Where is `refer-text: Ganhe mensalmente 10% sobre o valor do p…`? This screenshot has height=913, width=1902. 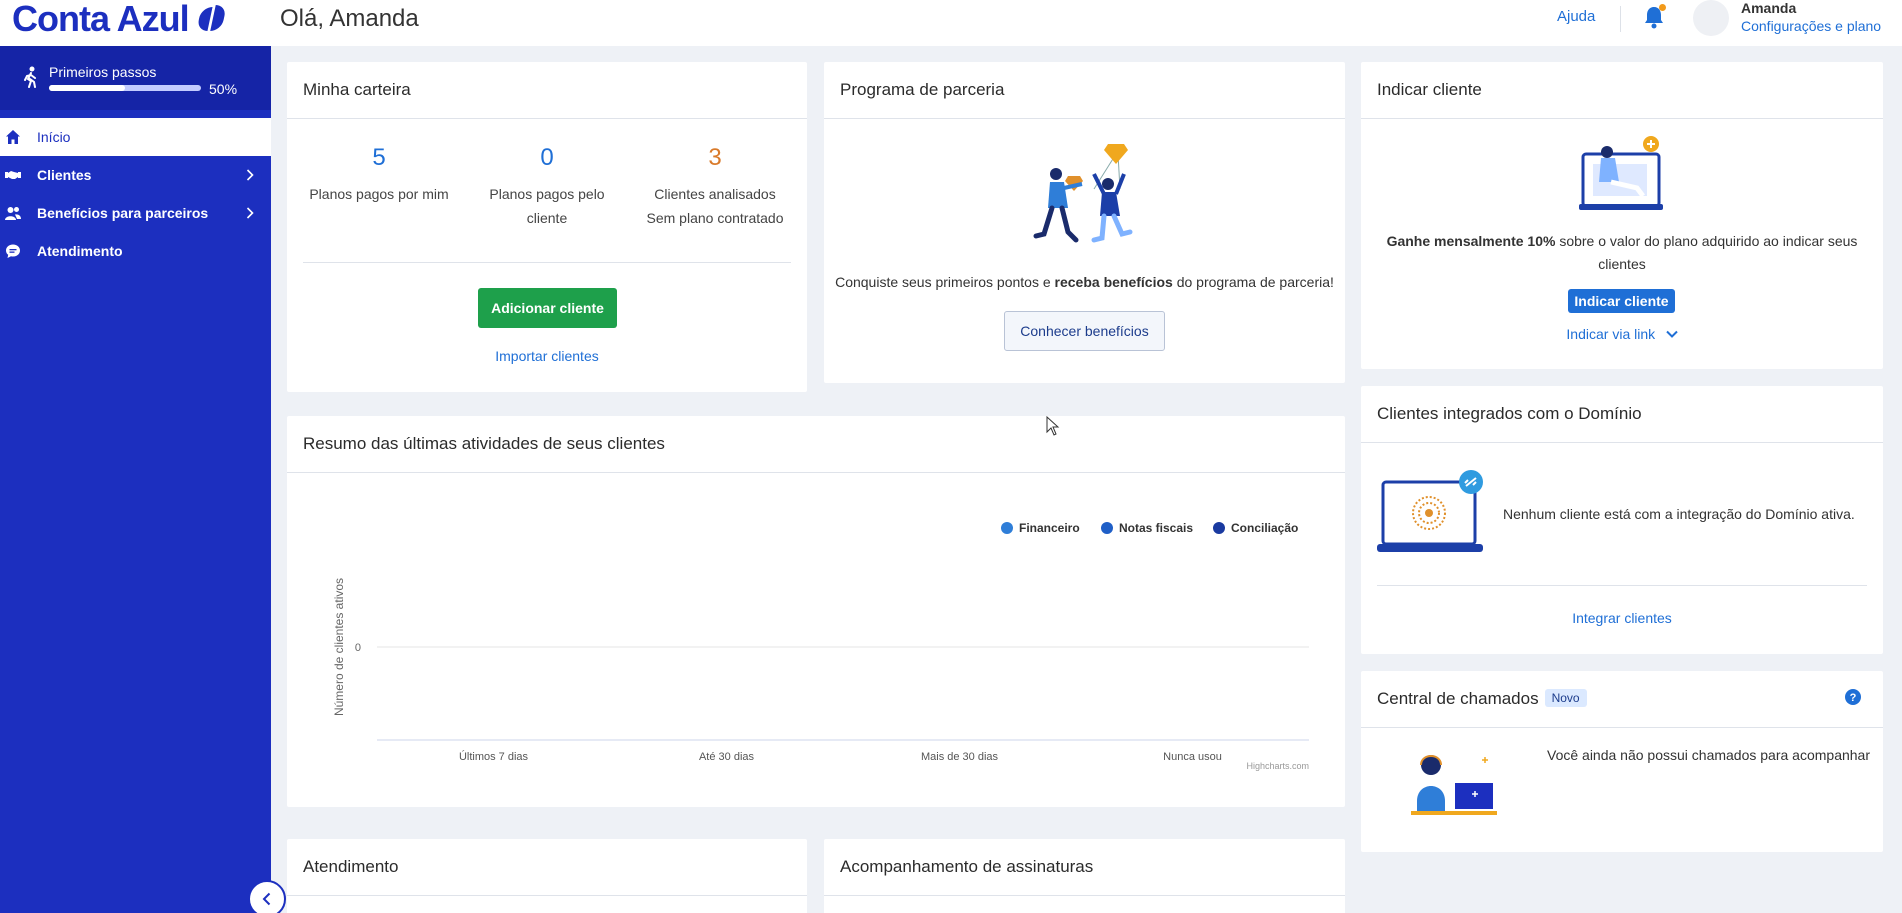 refer-text: Ganhe mensalmente 10% sobre o valor do p… is located at coordinates (1622, 253).